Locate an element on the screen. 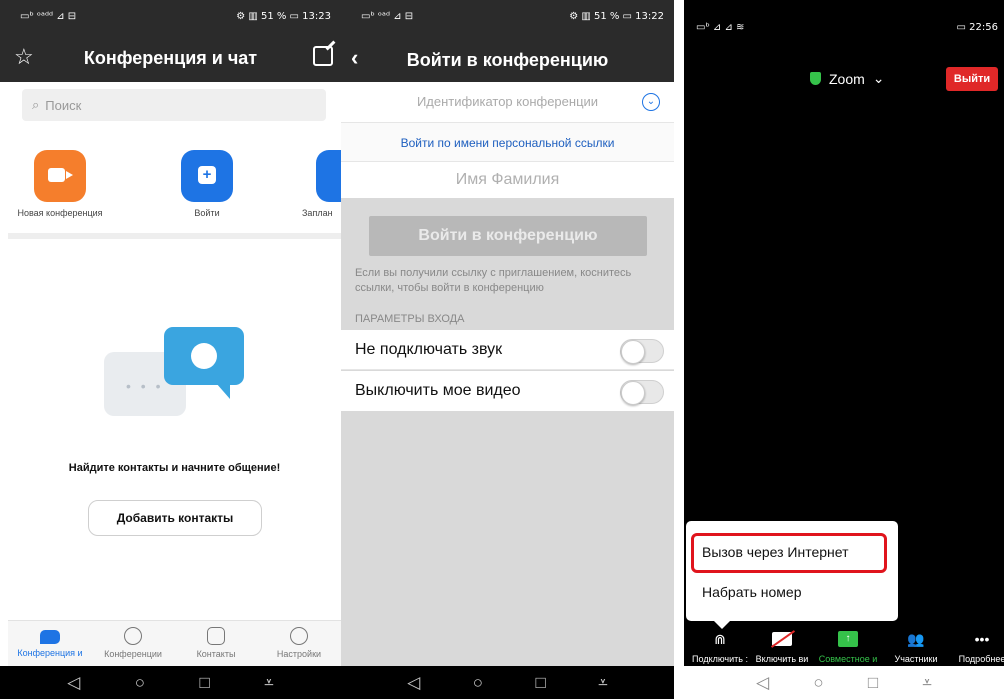 The width and height of the screenshot is (1004, 699). video-off-option: Выключить мое видео is located at coordinates (507, 391).